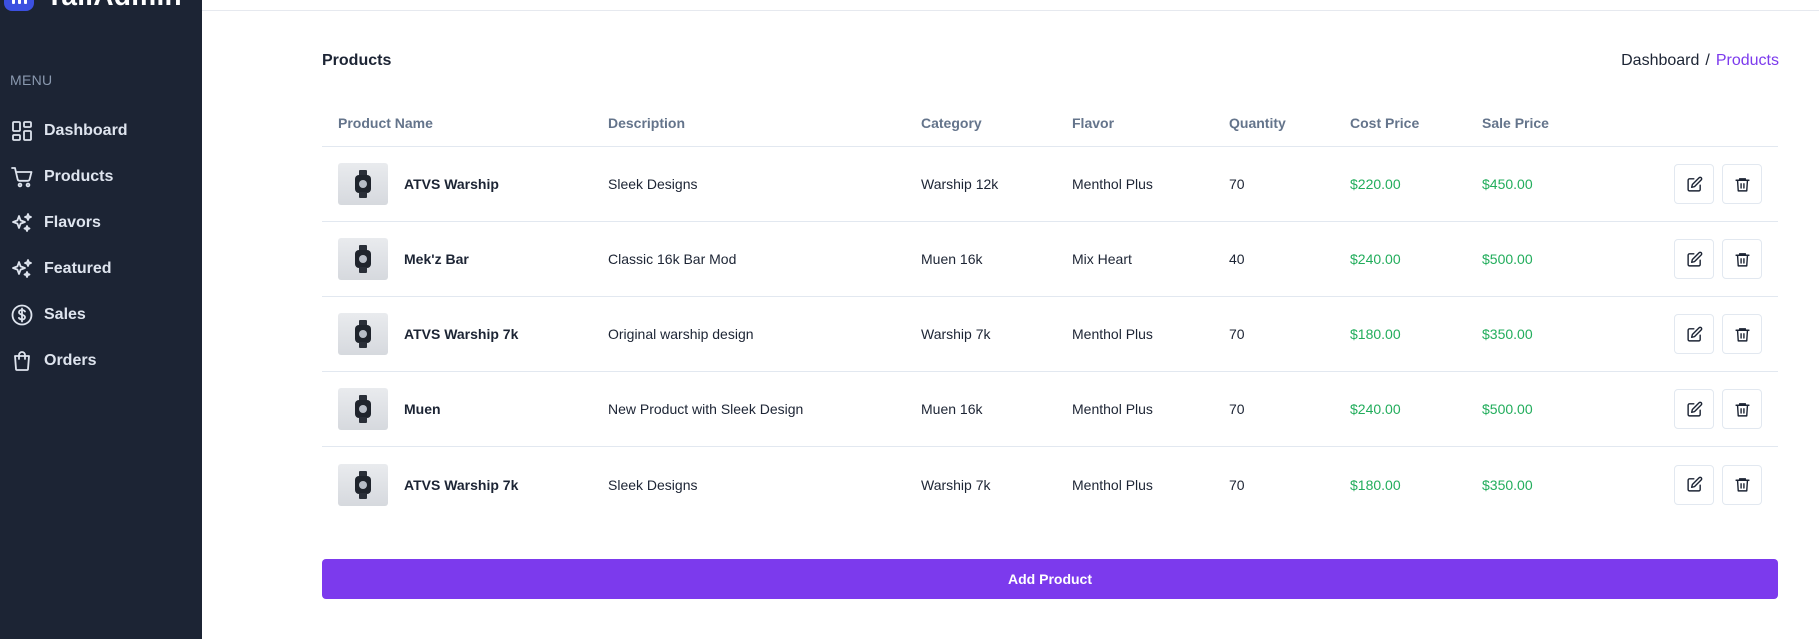 Image resolution: width=1819 pixels, height=639 pixels. Describe the element at coordinates (72, 222) in the screenshot. I see `sidebar-item-label: Flavors` at that location.